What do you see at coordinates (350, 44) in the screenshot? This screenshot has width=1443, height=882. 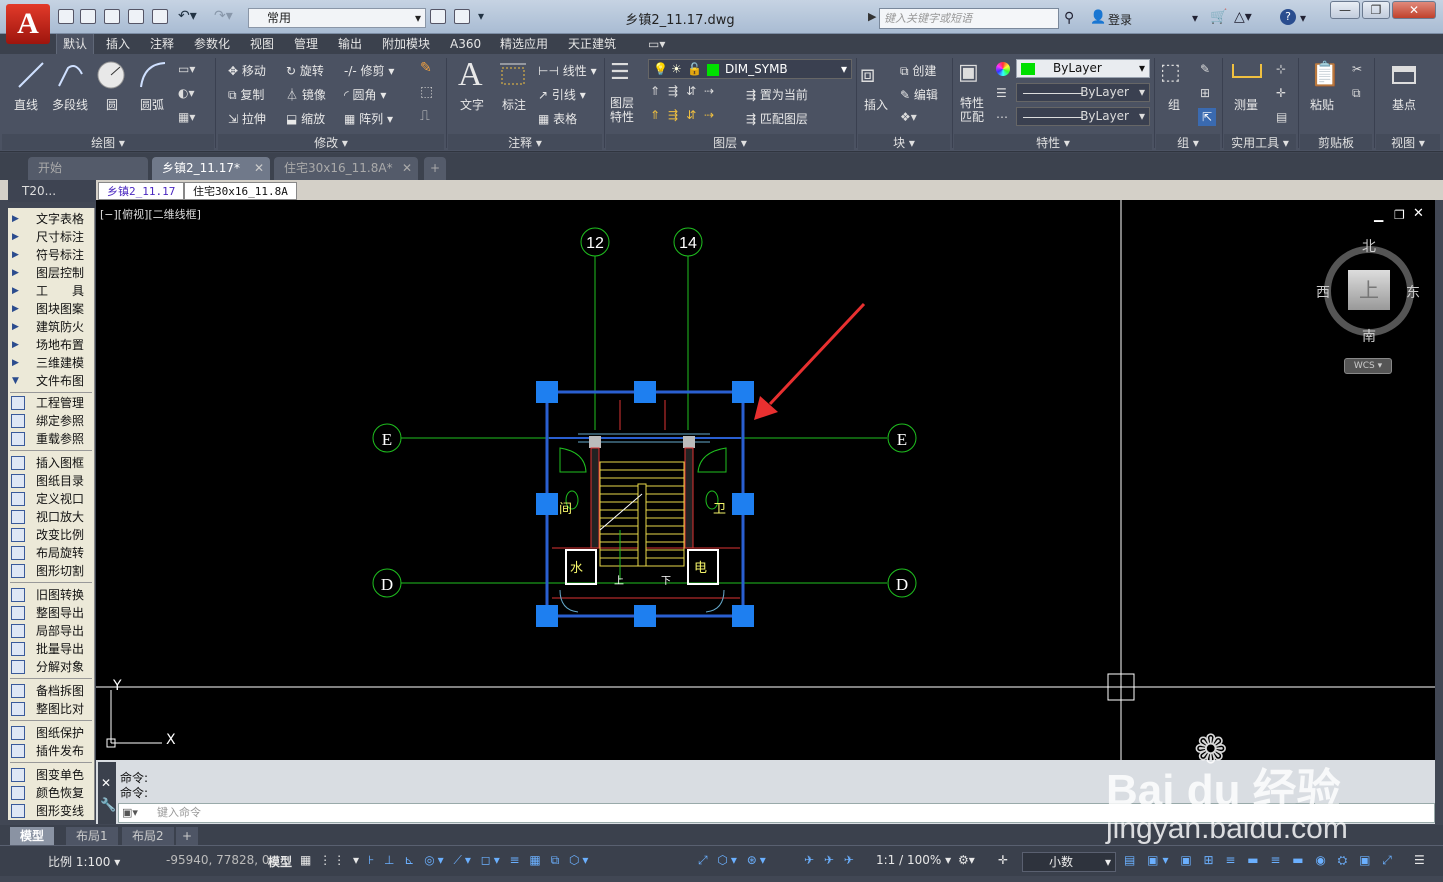 I see `tab-output: 输出` at bounding box center [350, 44].